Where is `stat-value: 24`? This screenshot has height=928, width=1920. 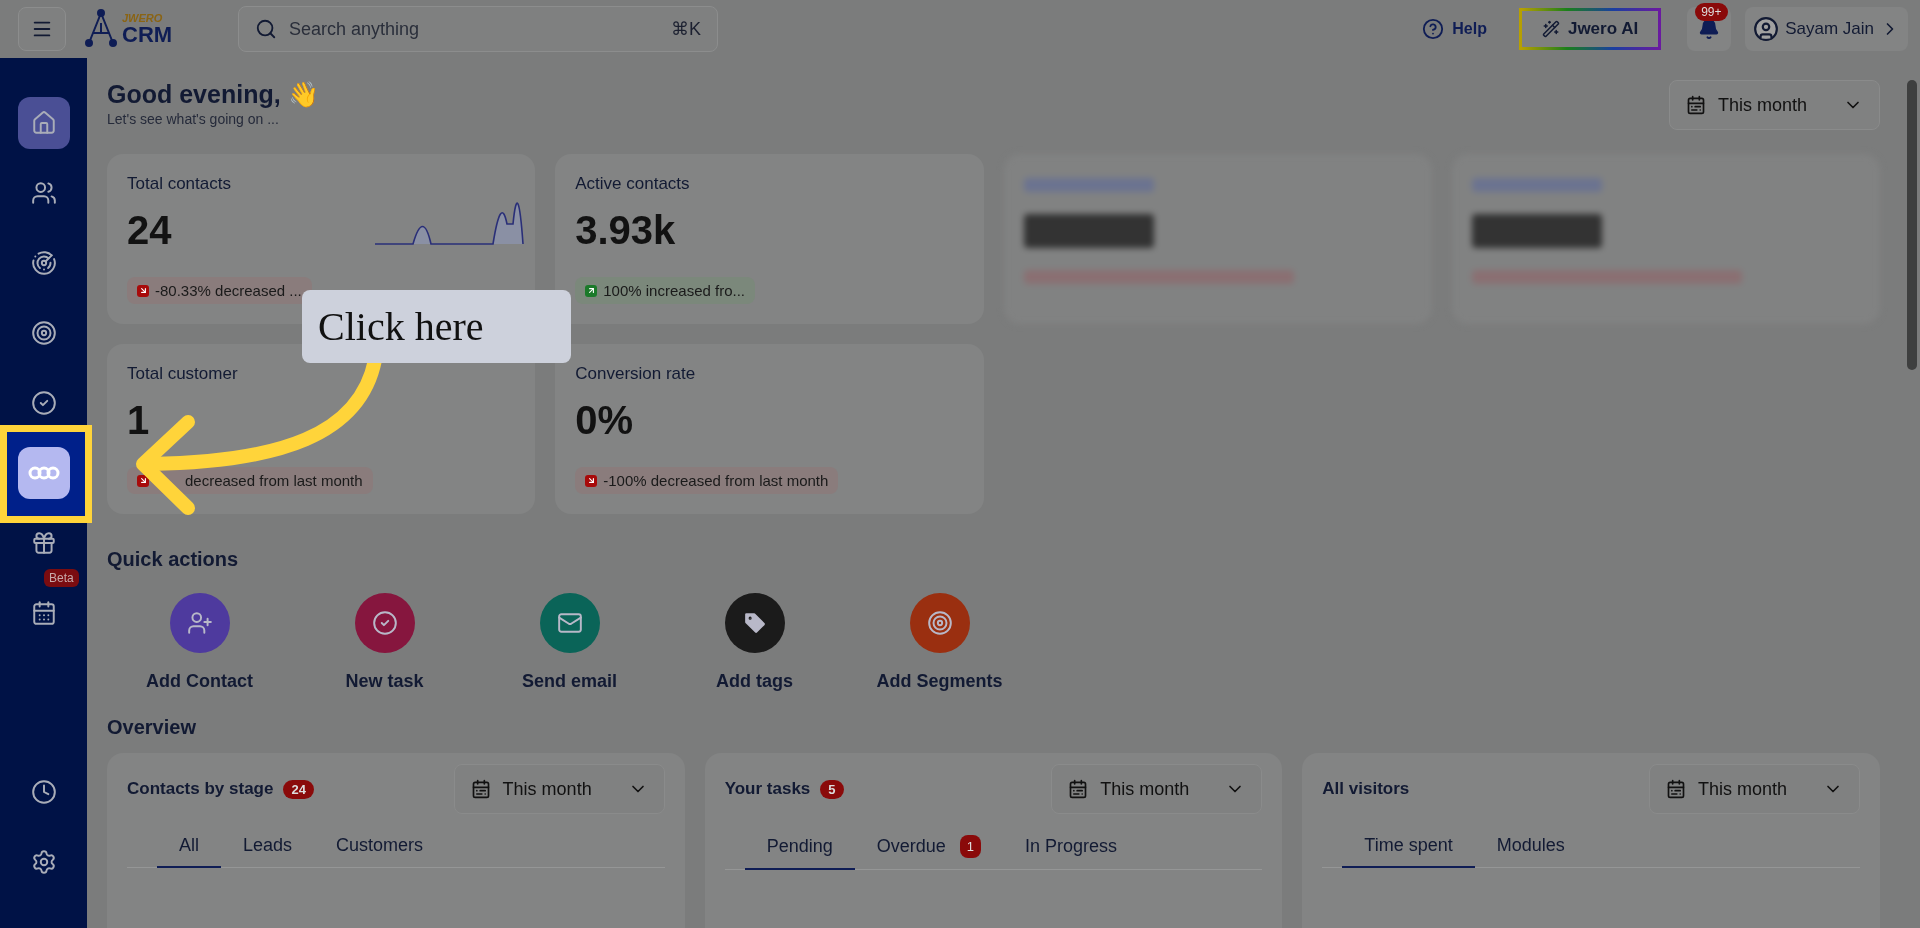 stat-value: 24 is located at coordinates (149, 230).